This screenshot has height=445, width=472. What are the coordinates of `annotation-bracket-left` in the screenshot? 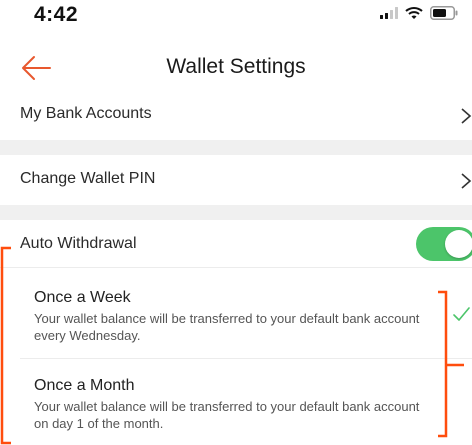 It's located at (5, 345).